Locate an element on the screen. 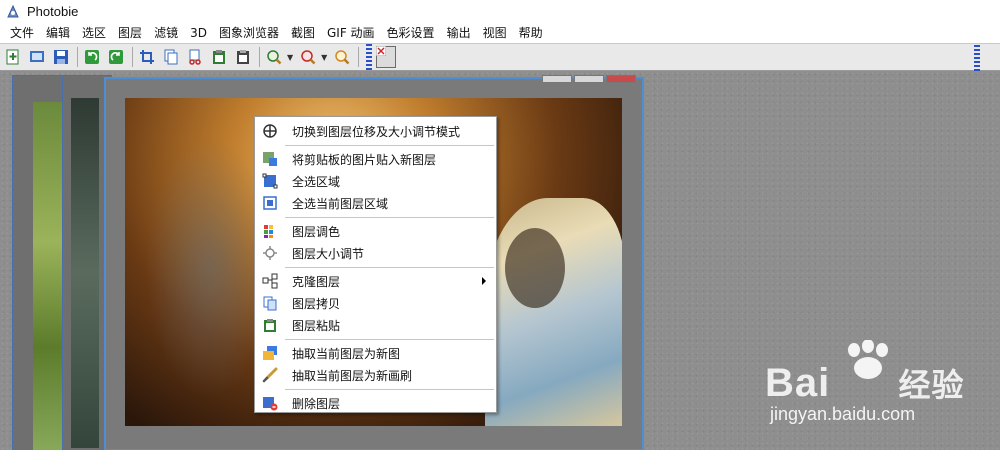  menu-view: 视图 is located at coordinates (495, 33).